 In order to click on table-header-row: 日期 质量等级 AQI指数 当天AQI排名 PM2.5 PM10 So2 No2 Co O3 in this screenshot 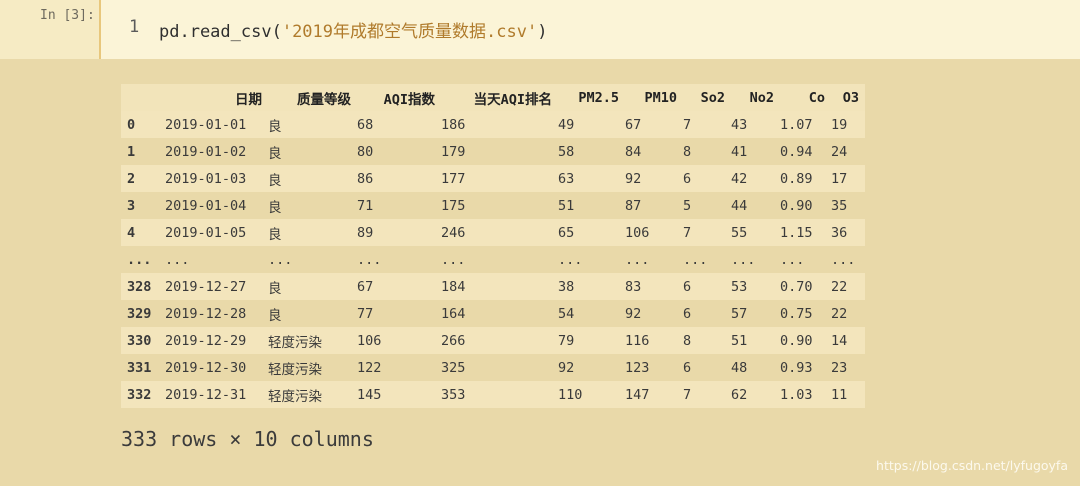, I will do `click(493, 97)`.